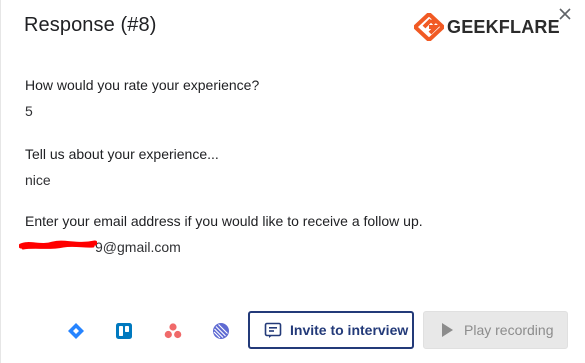 This screenshot has width=585, height=363. I want to click on invite-to-interview-button: Invite to interview, so click(331, 330).